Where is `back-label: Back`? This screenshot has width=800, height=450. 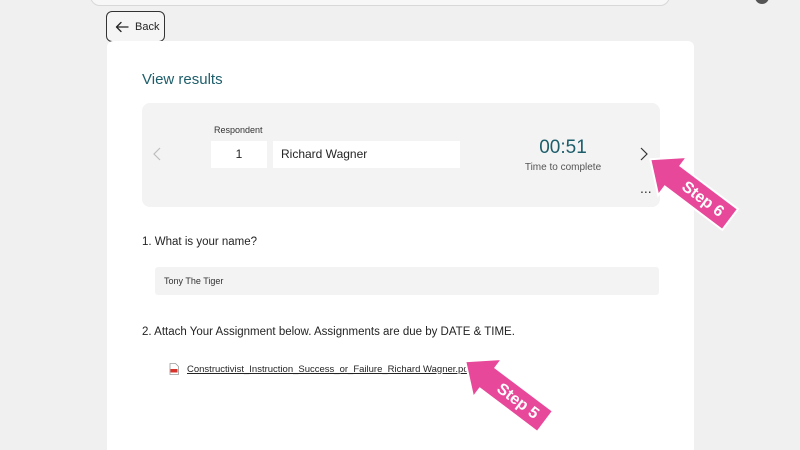 back-label: Back is located at coordinates (147, 26).